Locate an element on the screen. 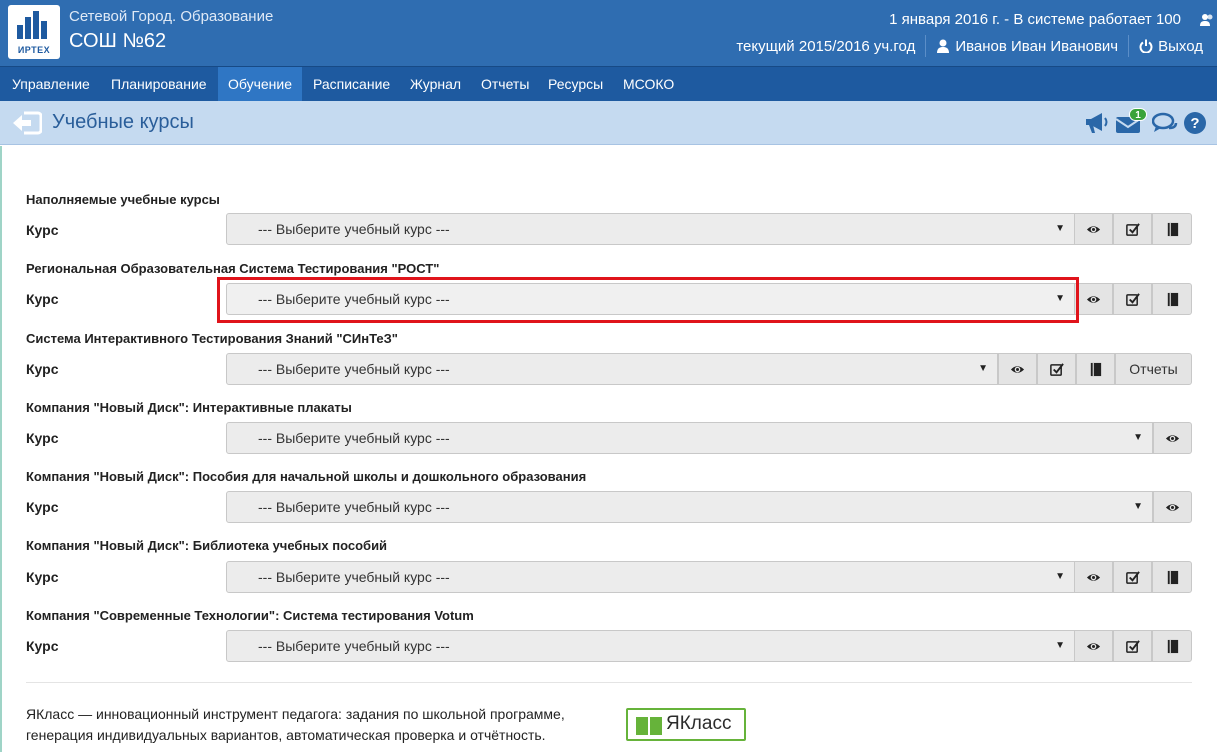  logout-button: Выход is located at coordinates (1171, 46).